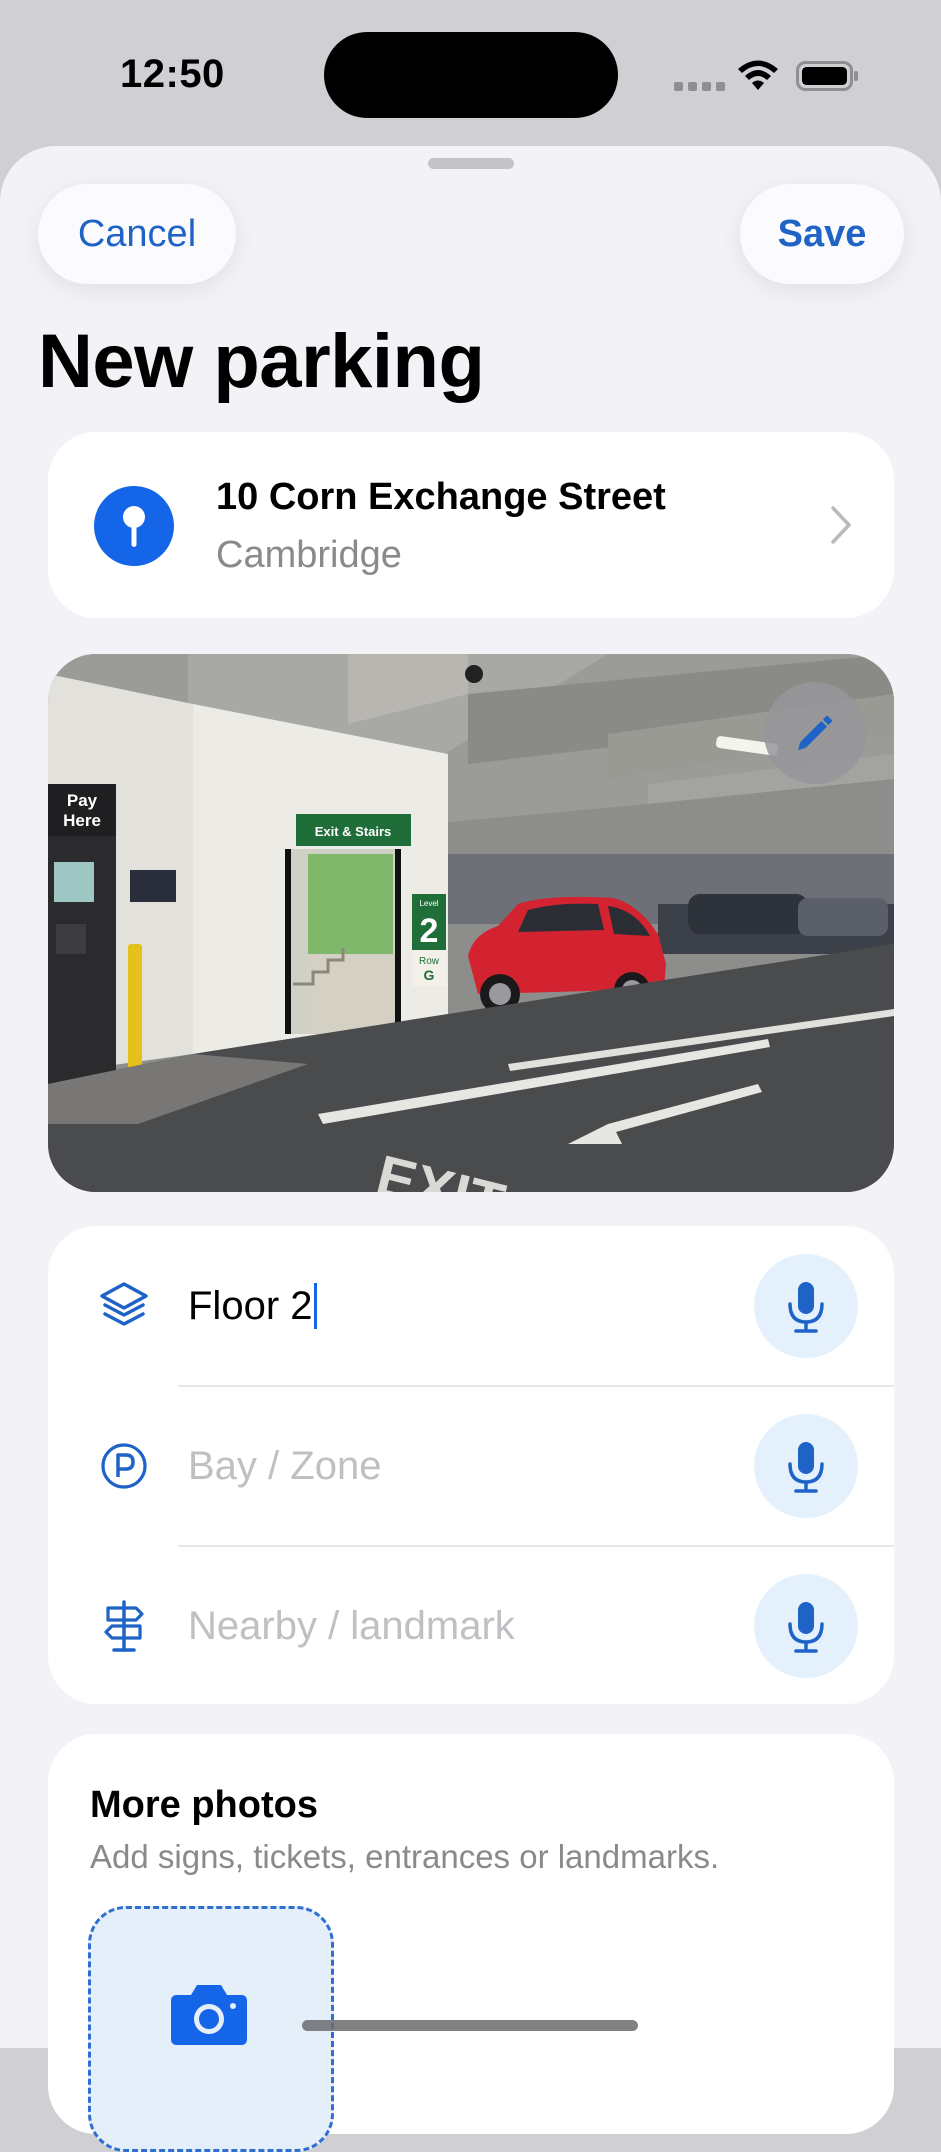 Image resolution: width=941 pixels, height=2152 pixels. I want to click on layers-icon, so click(124, 1304).